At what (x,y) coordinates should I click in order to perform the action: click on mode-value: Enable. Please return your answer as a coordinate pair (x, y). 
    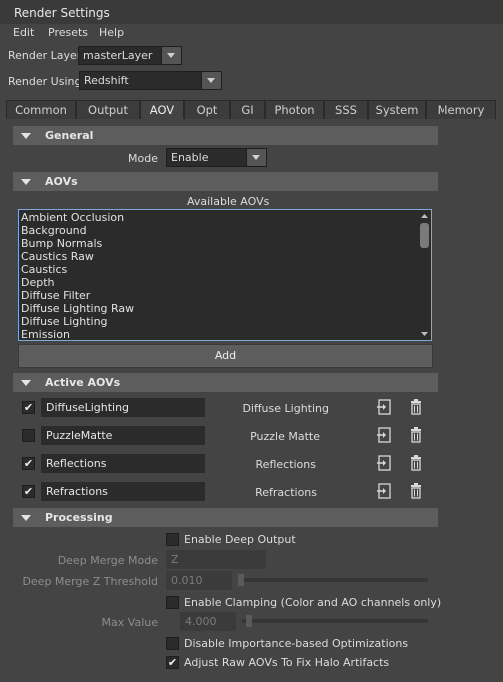
    Looking at the image, I should click on (190, 157).